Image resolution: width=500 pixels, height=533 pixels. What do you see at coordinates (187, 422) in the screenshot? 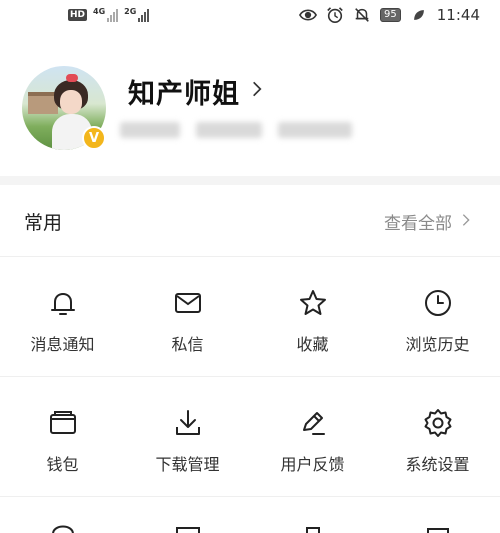
I see `download-icon` at bounding box center [187, 422].